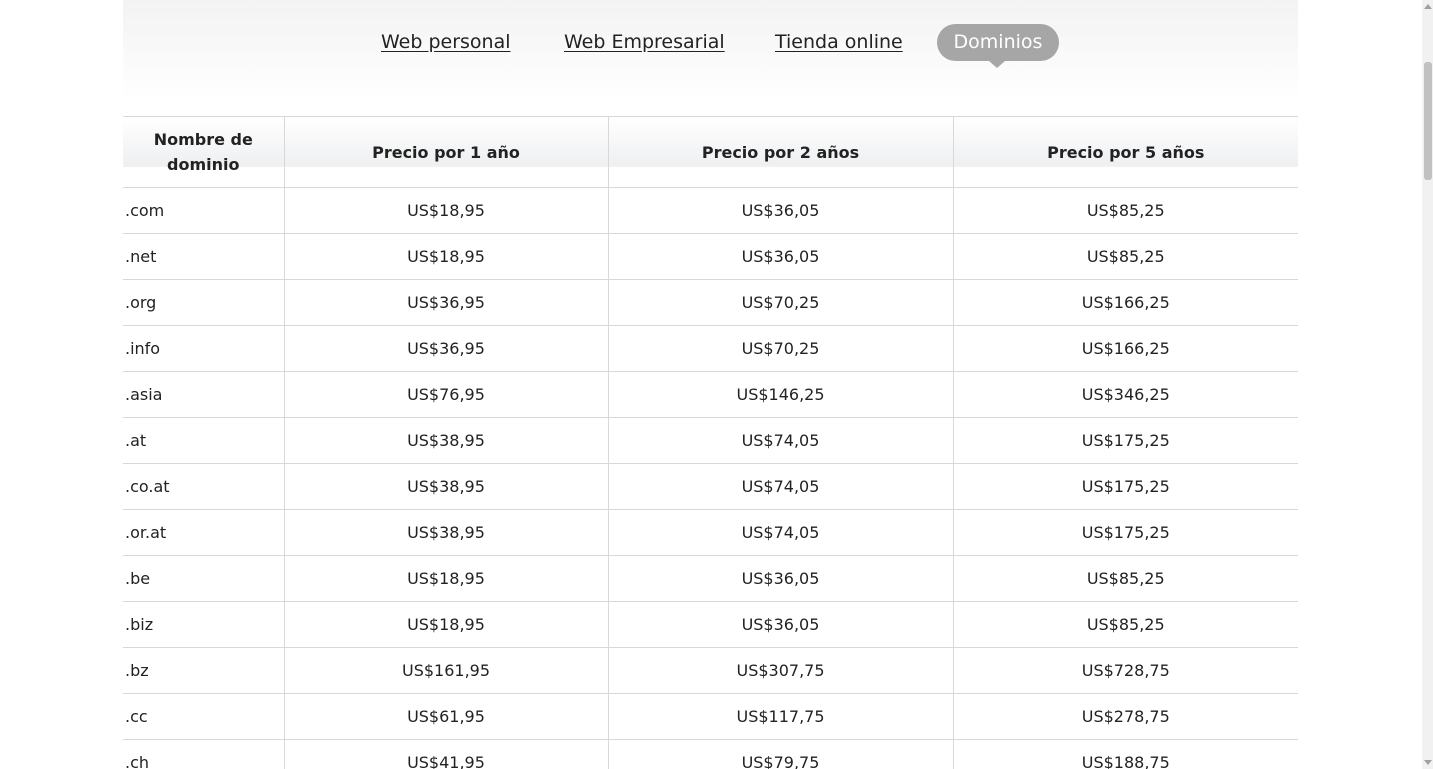 Image resolution: width=1433 pixels, height=769 pixels. What do you see at coordinates (445, 716) in the screenshot?
I see `price-1-year-cell: US$61,95` at bounding box center [445, 716].